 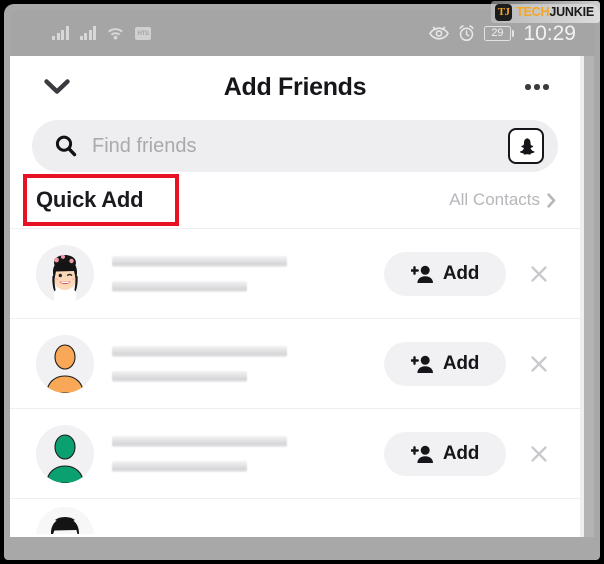 What do you see at coordinates (57, 87) in the screenshot?
I see `chevron-down-icon` at bounding box center [57, 87].